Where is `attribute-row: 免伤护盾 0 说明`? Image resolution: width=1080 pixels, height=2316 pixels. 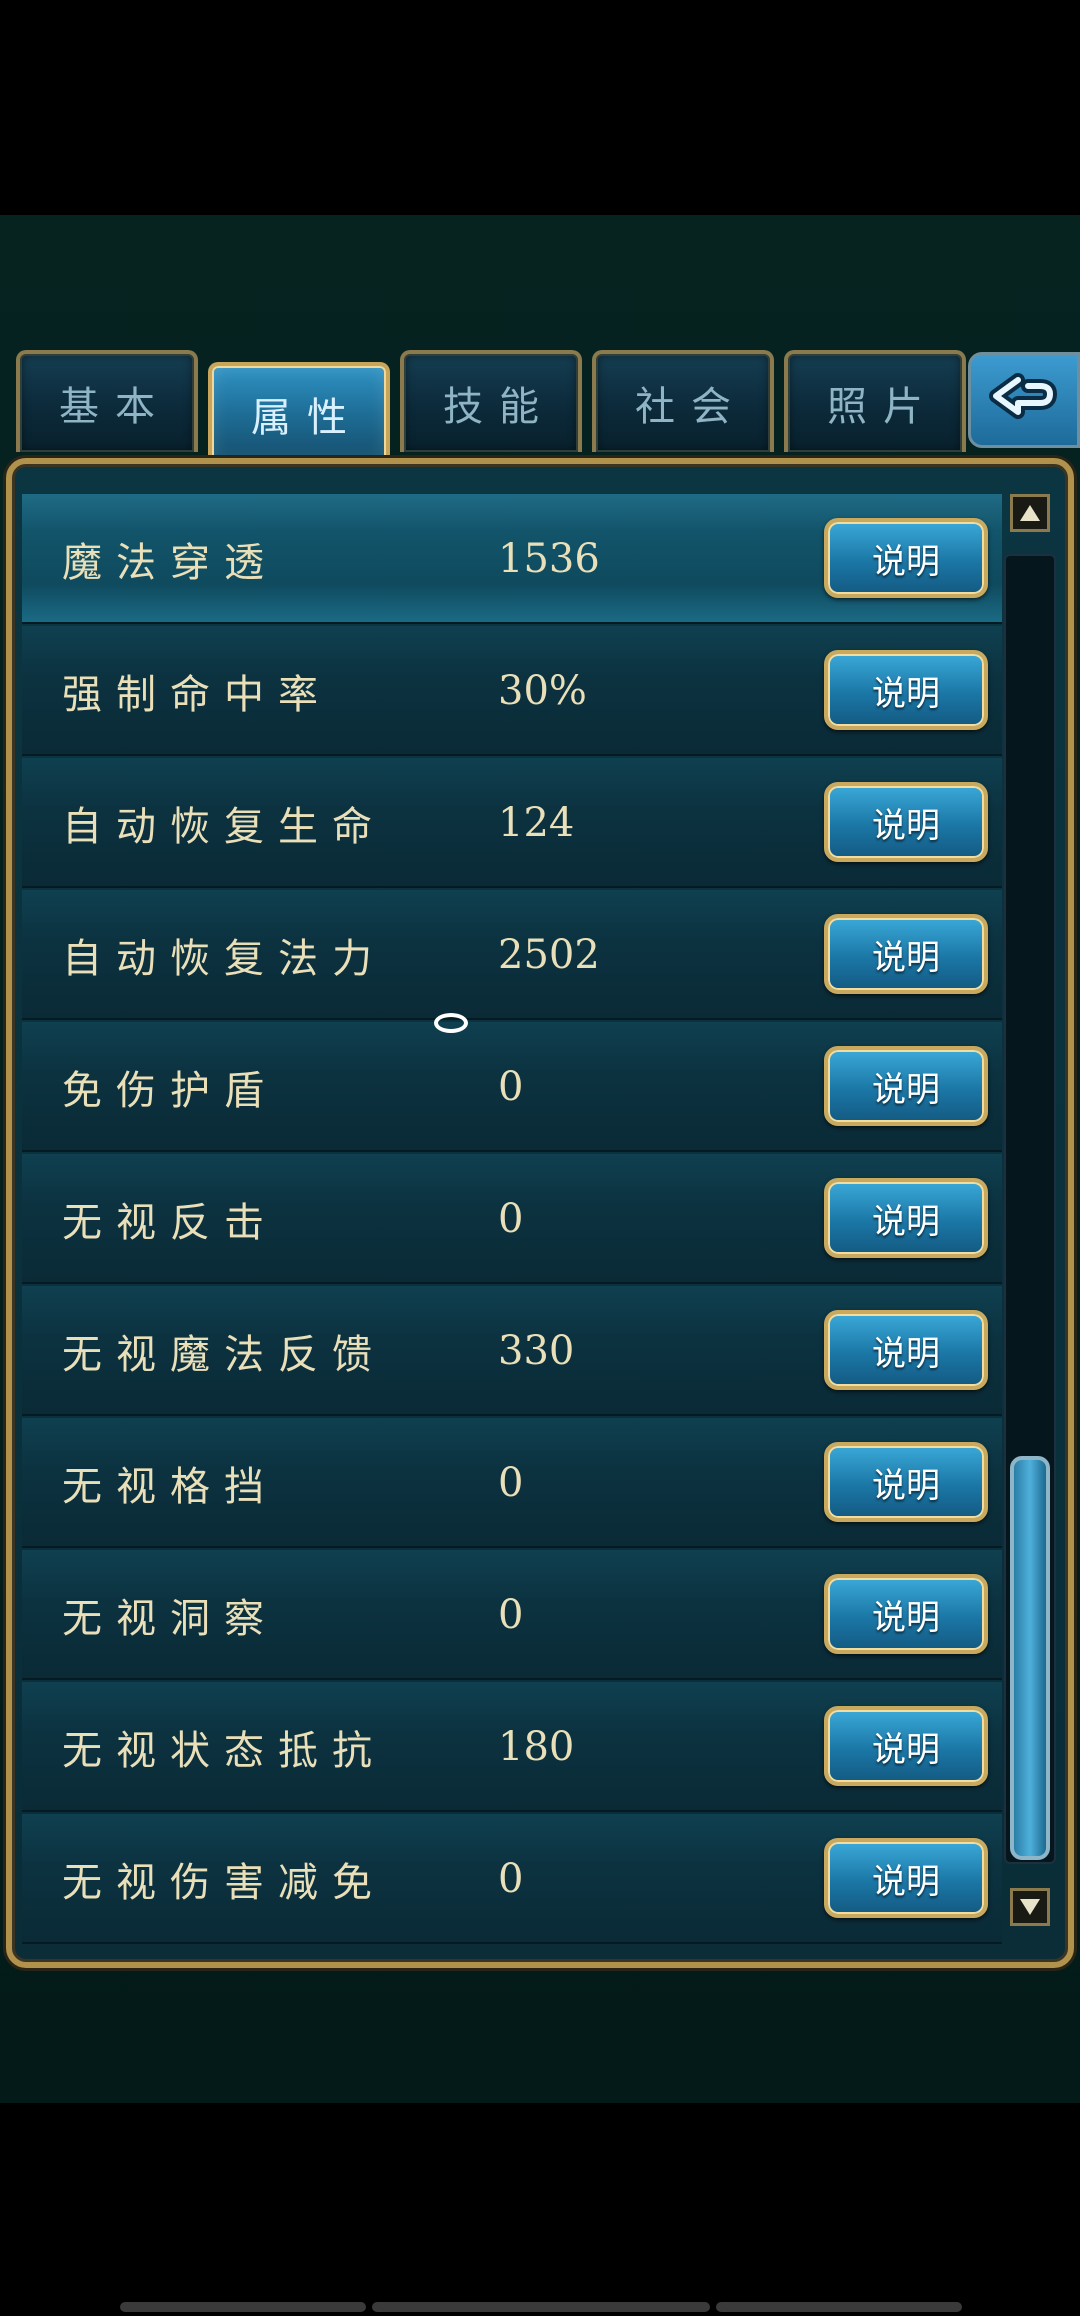 attribute-row: 免伤护盾 0 说明 is located at coordinates (512, 1087).